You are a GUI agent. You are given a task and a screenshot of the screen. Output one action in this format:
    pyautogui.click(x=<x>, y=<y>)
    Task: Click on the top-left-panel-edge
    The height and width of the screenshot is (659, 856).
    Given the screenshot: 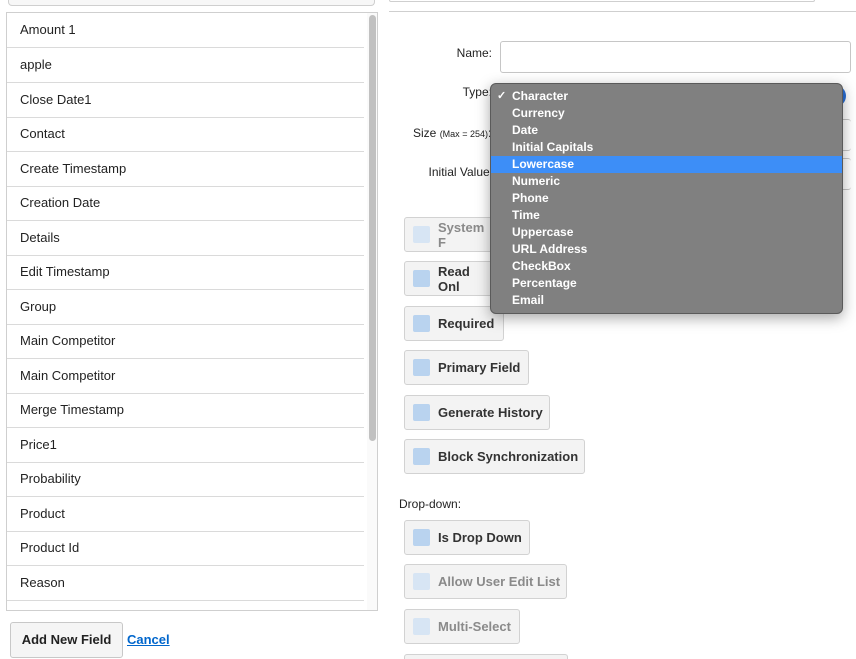 What is the action you would take?
    pyautogui.click(x=191, y=3)
    